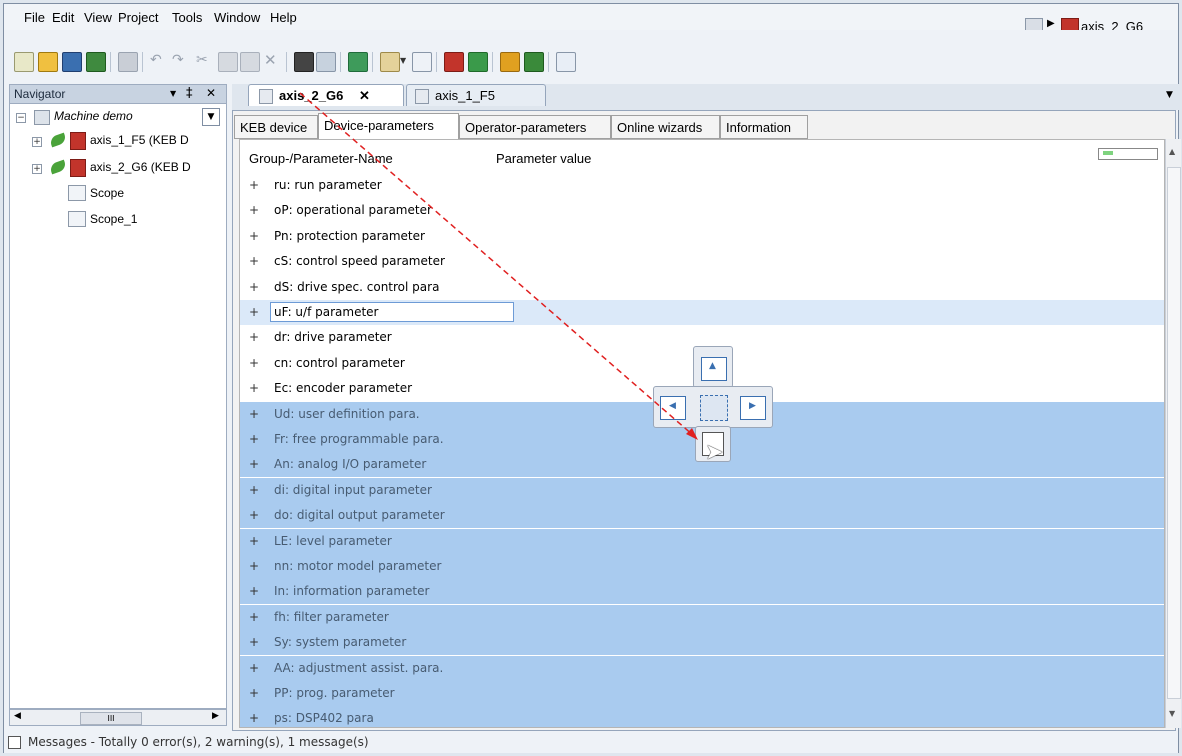  What do you see at coordinates (14, 742) in the screenshot?
I see `messages-icon` at bounding box center [14, 742].